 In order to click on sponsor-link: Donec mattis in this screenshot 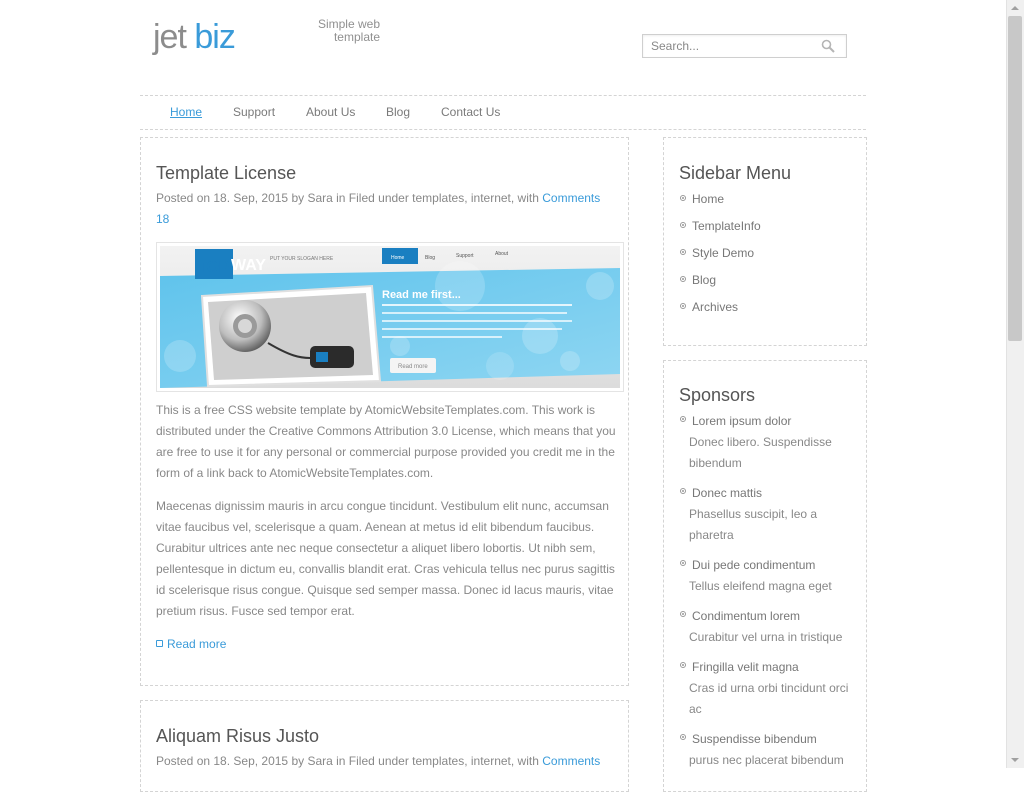, I will do `click(727, 493)`.